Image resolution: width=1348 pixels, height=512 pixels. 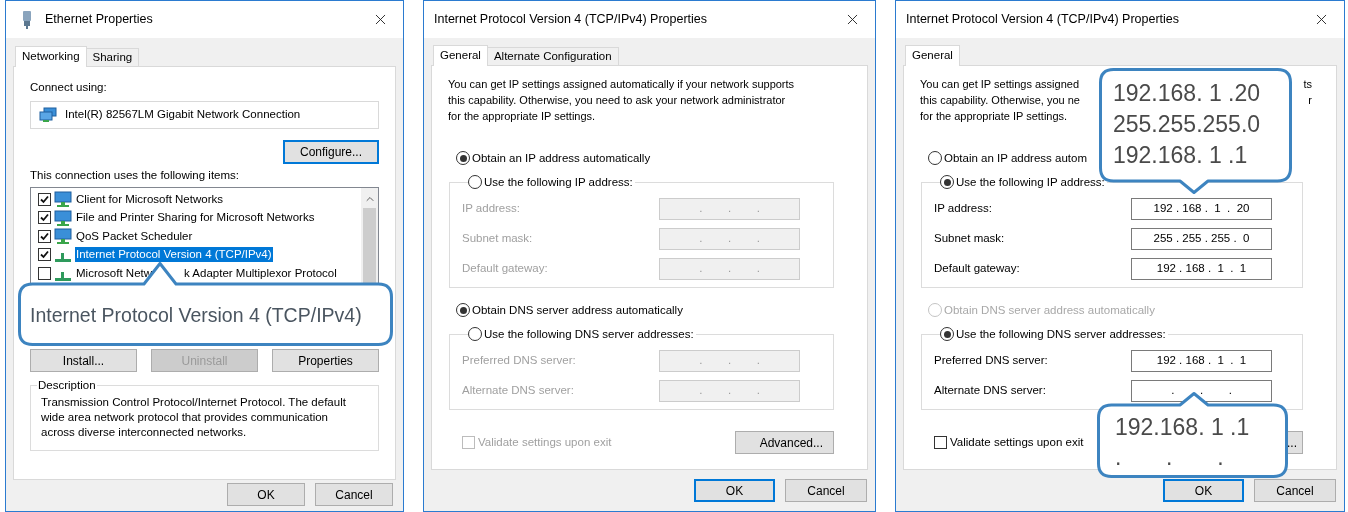 What do you see at coordinates (617, 100) in the screenshot?
I see `intro-text: this capability. Otherwise, you need to ask your network administrator` at bounding box center [617, 100].